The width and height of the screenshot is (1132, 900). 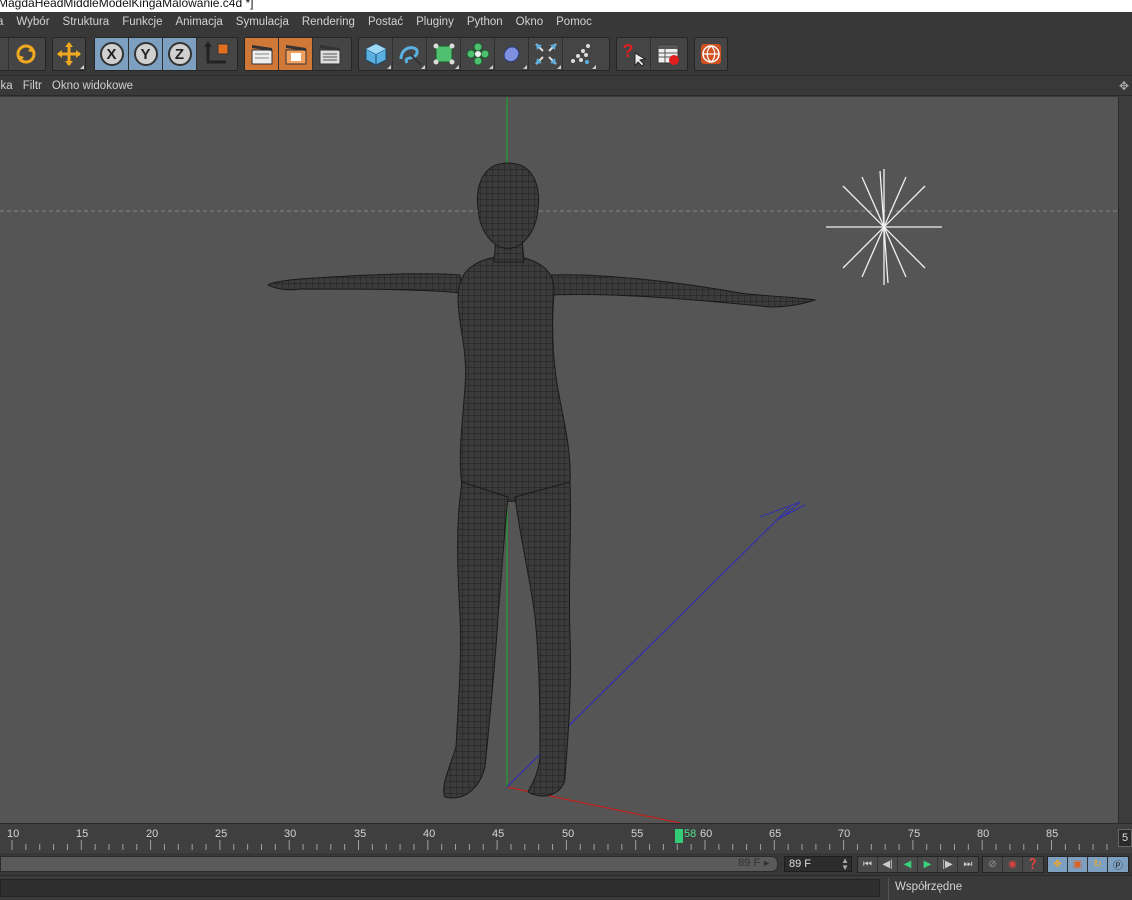 I want to click on rotate-tool-button, so click(x=26, y=54).